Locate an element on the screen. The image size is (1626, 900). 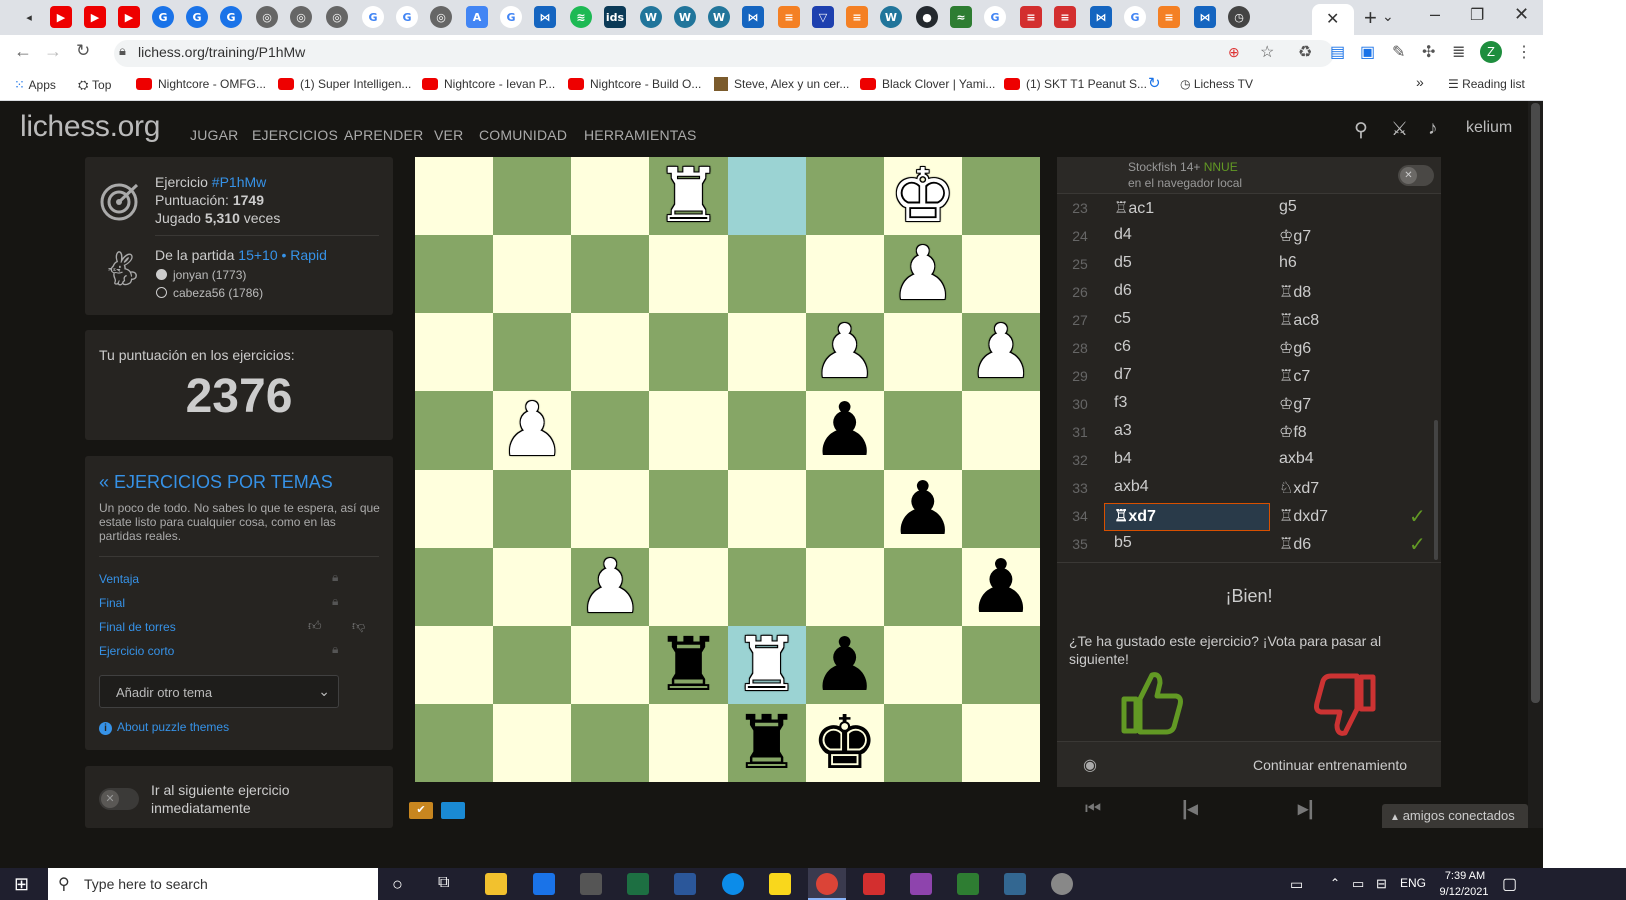
thumbs-down-icon is located at coordinates (1345, 706).